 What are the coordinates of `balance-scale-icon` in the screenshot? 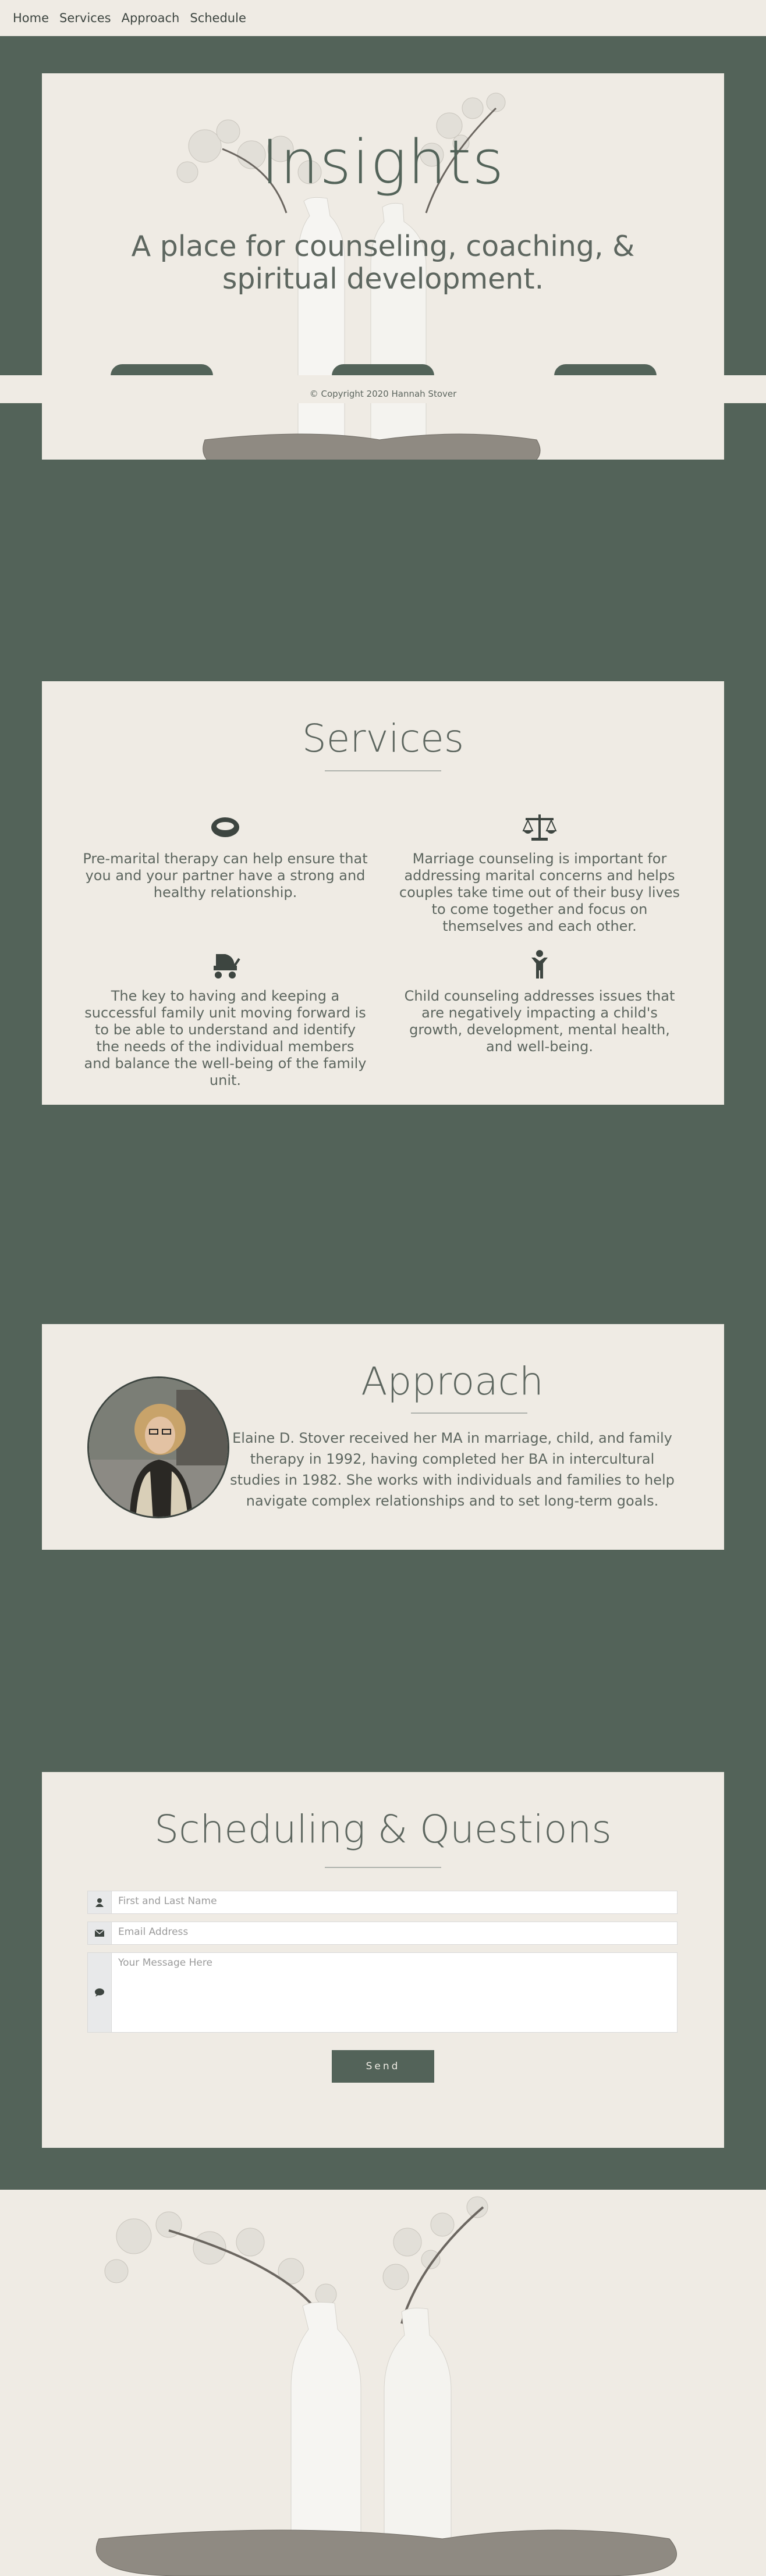 It's located at (539, 827).